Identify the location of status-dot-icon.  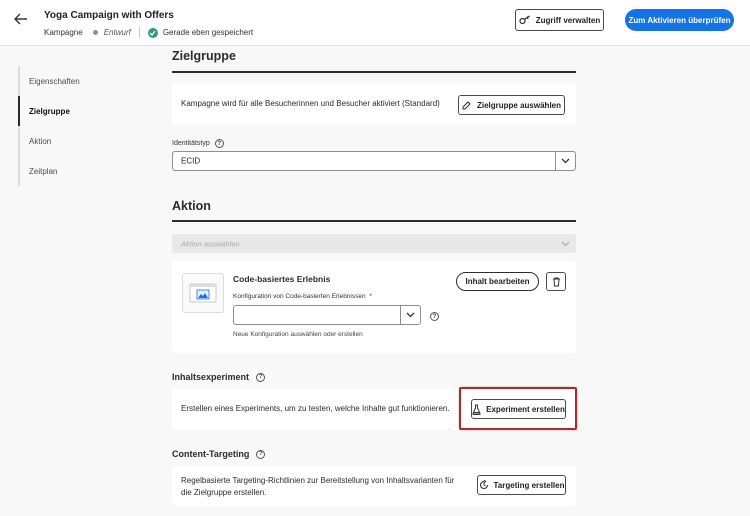
(95, 32).